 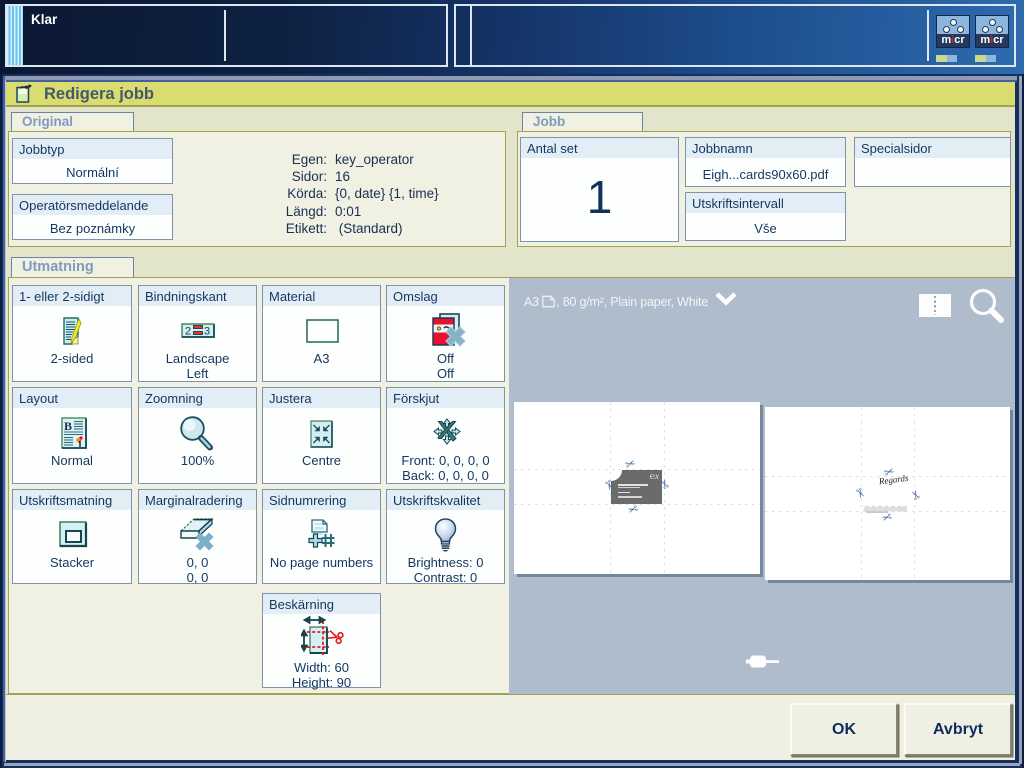 What do you see at coordinates (207, 332) in the screenshot?
I see `svg-text: 3` at bounding box center [207, 332].